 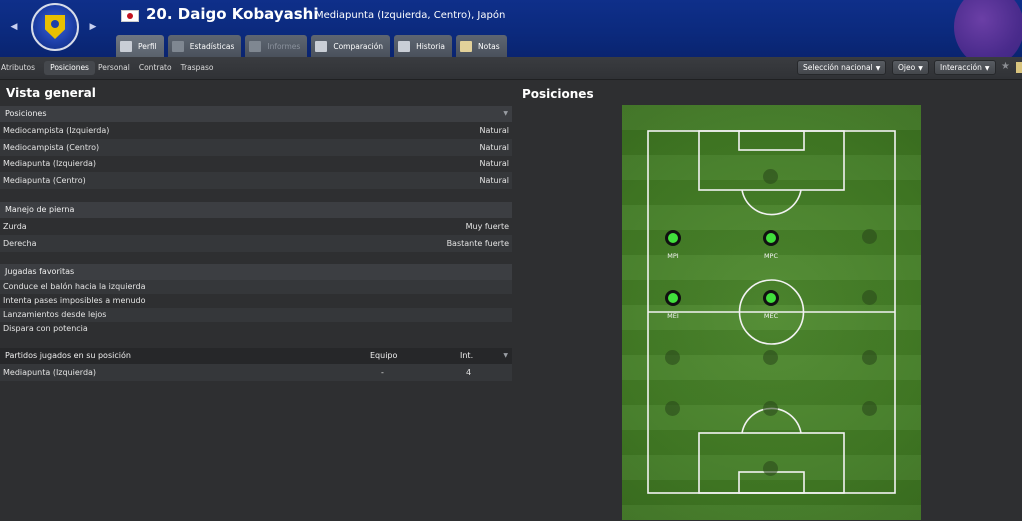 What do you see at coordinates (256, 180) in the screenshot?
I see `position-row: Mediapunta (Centro) Natural` at bounding box center [256, 180].